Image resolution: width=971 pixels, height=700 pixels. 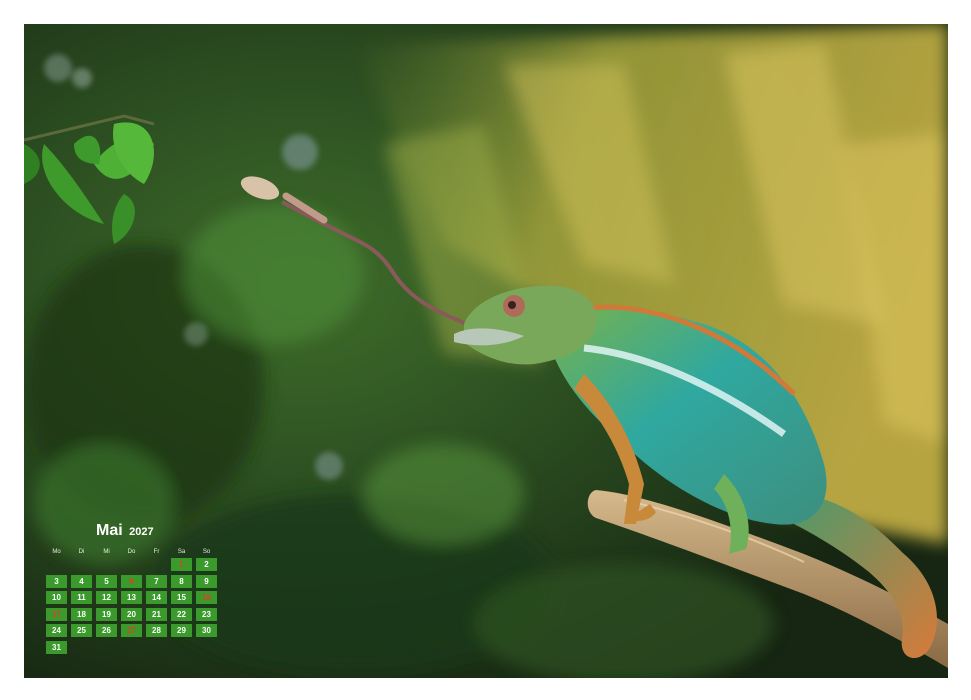 What do you see at coordinates (181, 614) in the screenshot?
I see `calendar-day: 22` at bounding box center [181, 614].